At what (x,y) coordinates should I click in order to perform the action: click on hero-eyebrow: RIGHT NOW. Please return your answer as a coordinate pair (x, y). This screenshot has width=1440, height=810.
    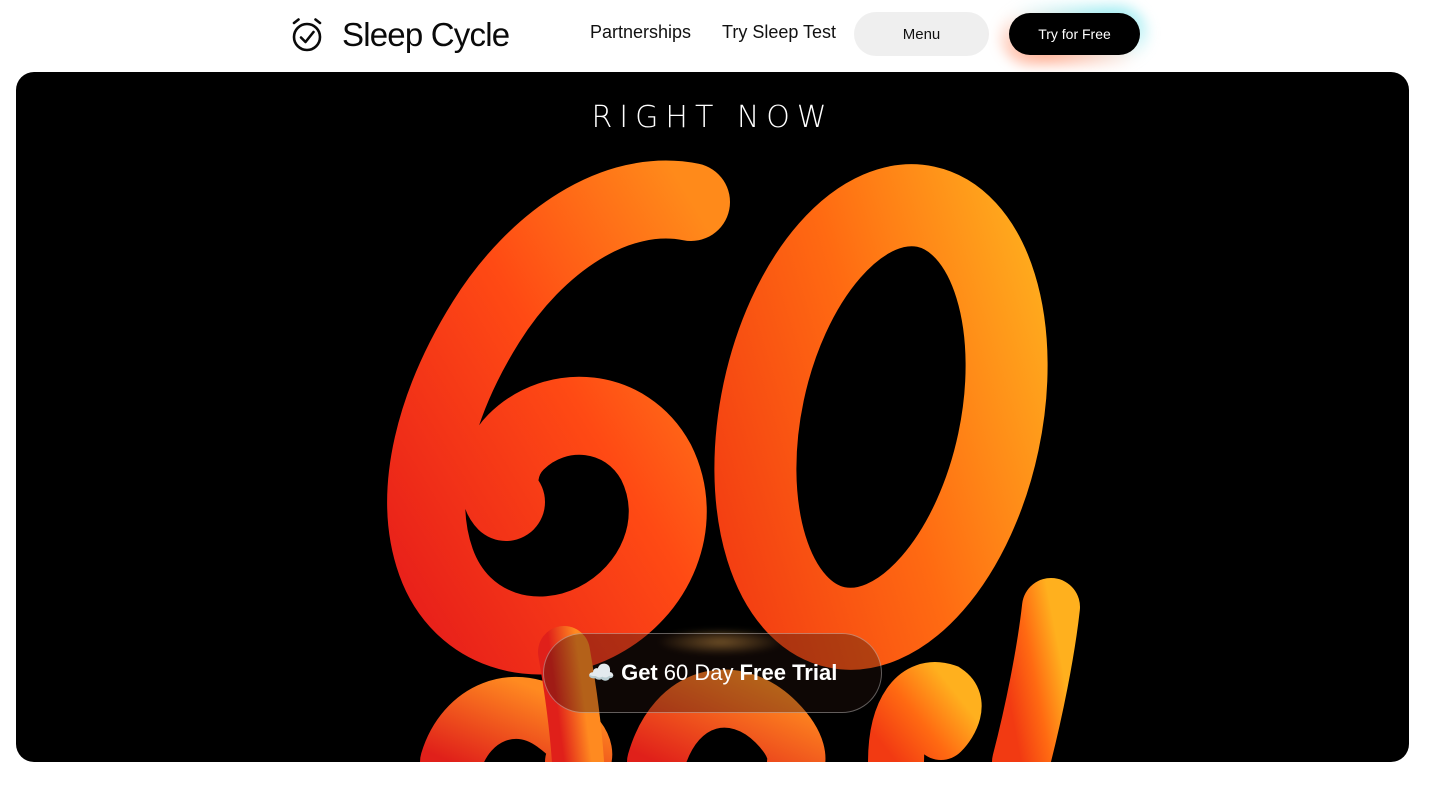
    Looking at the image, I should click on (712, 117).